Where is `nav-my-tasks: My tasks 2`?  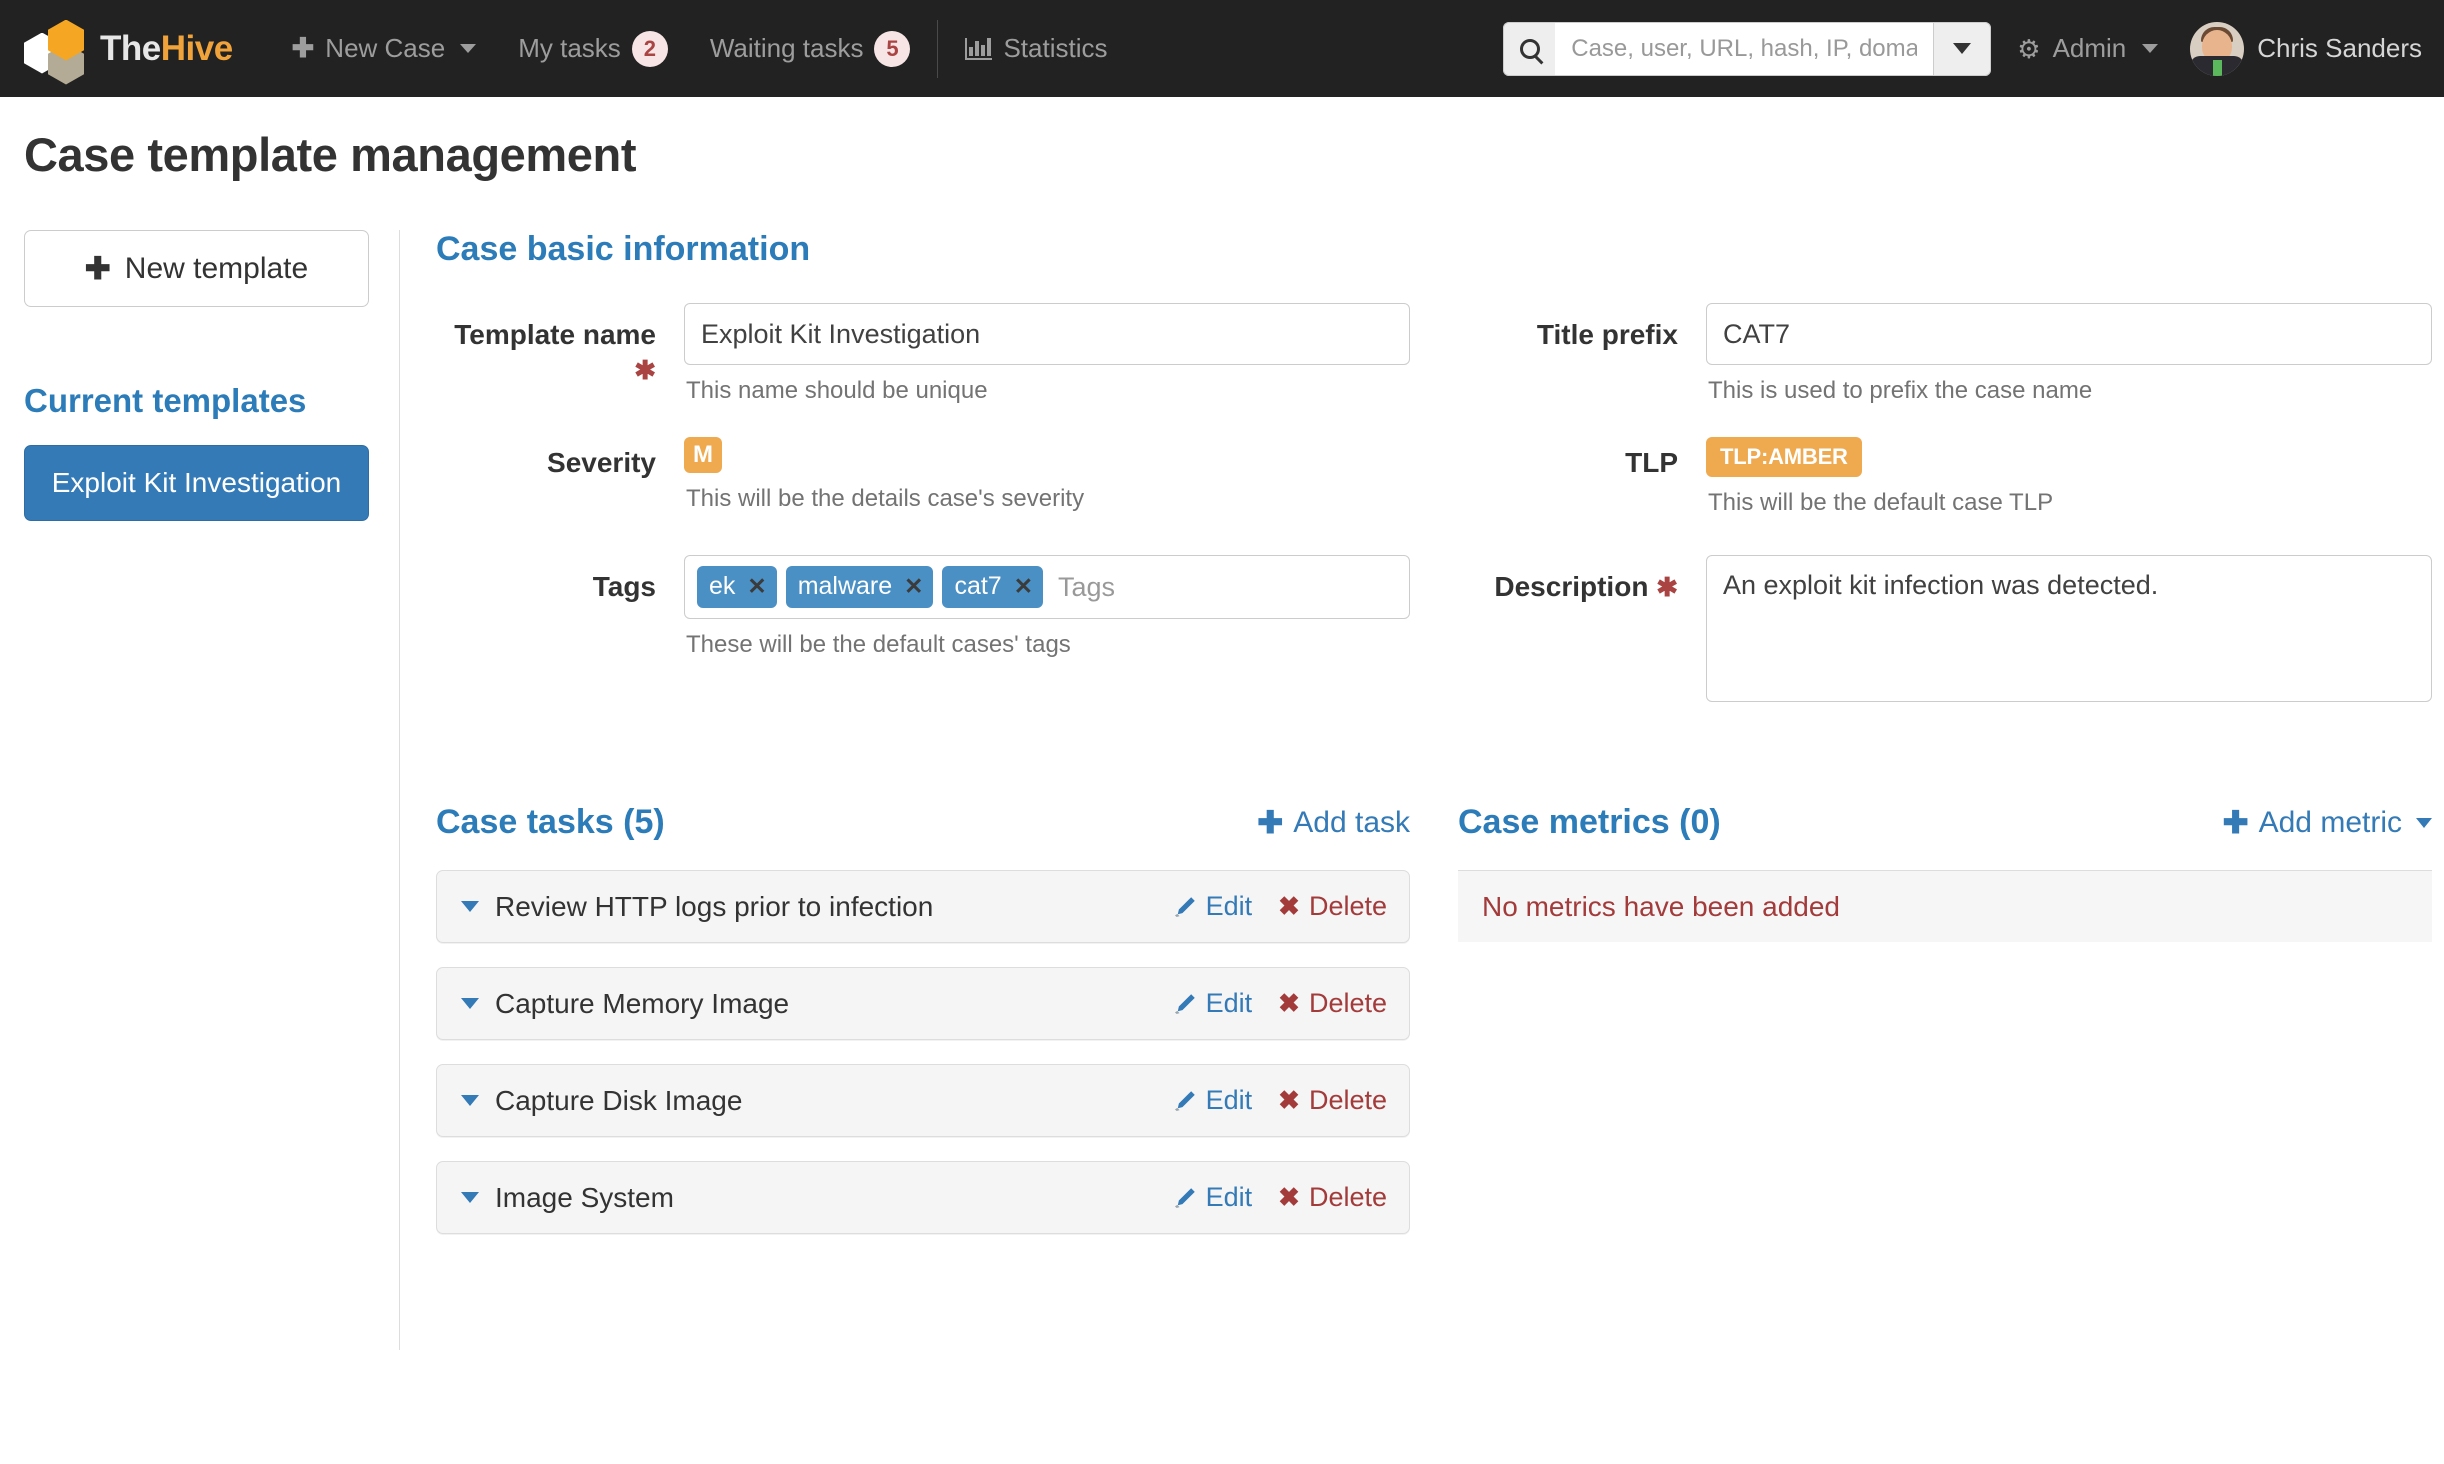 nav-my-tasks: My tasks 2 is located at coordinates (593, 48).